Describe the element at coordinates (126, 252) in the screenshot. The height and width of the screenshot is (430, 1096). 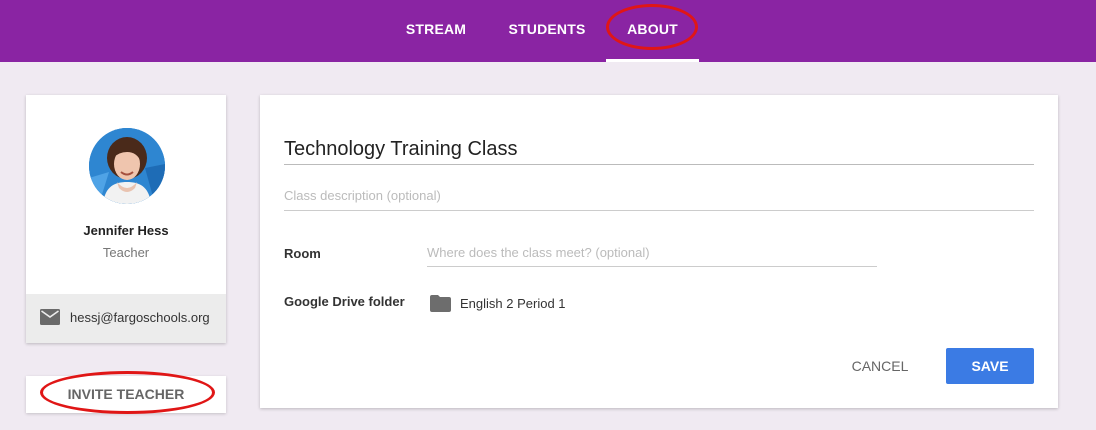
I see `teacher-role: Teacher` at that location.